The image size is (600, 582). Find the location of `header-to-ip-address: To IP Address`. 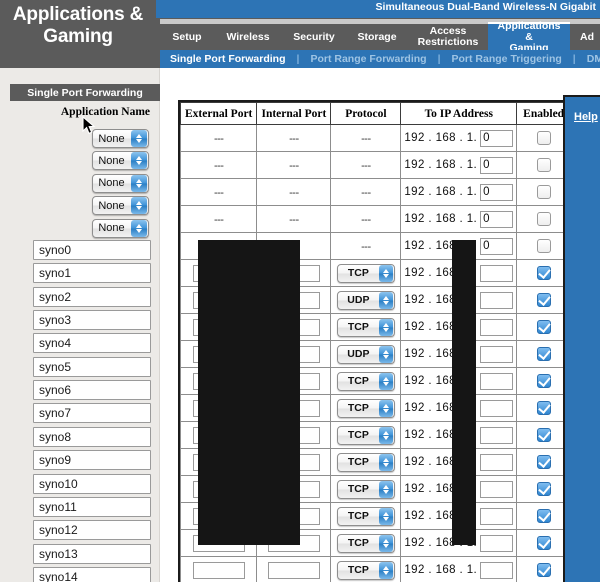

header-to-ip-address: To IP Address is located at coordinates (459, 113).